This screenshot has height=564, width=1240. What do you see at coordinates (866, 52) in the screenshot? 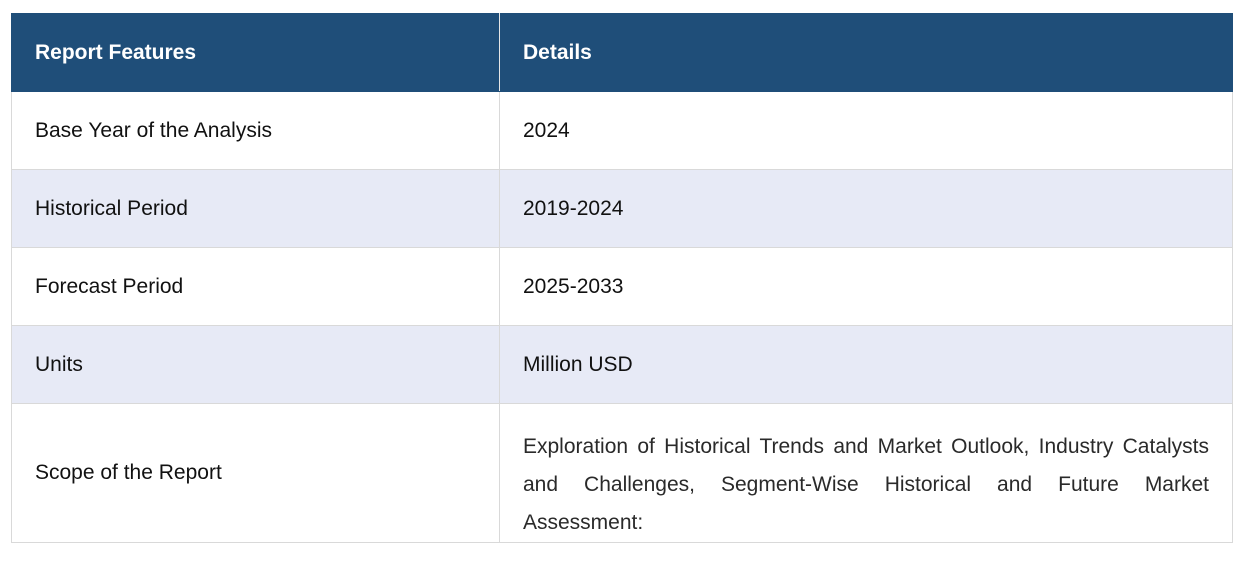
I see `header-details: Details` at bounding box center [866, 52].